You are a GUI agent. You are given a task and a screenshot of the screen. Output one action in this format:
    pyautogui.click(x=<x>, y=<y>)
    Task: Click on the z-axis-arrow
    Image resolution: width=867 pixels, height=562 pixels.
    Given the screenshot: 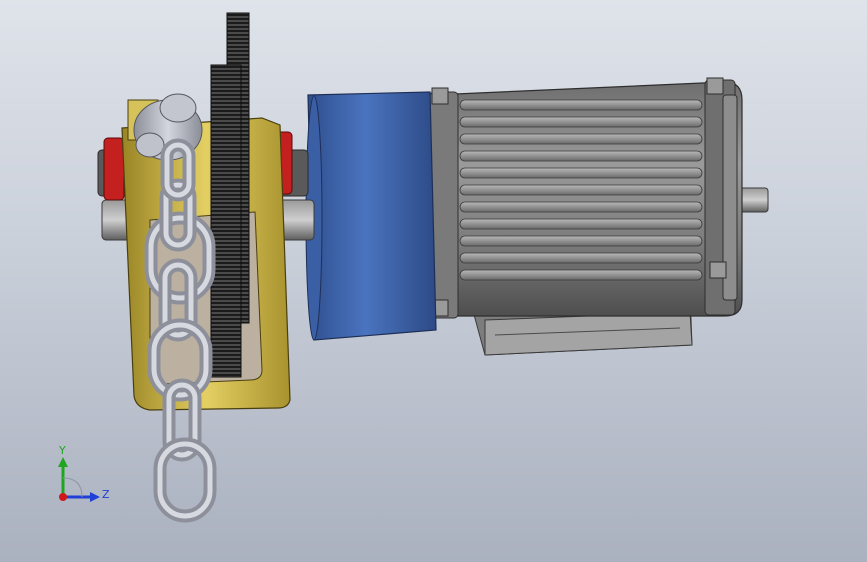 What is the action you would take?
    pyautogui.click(x=95, y=497)
    